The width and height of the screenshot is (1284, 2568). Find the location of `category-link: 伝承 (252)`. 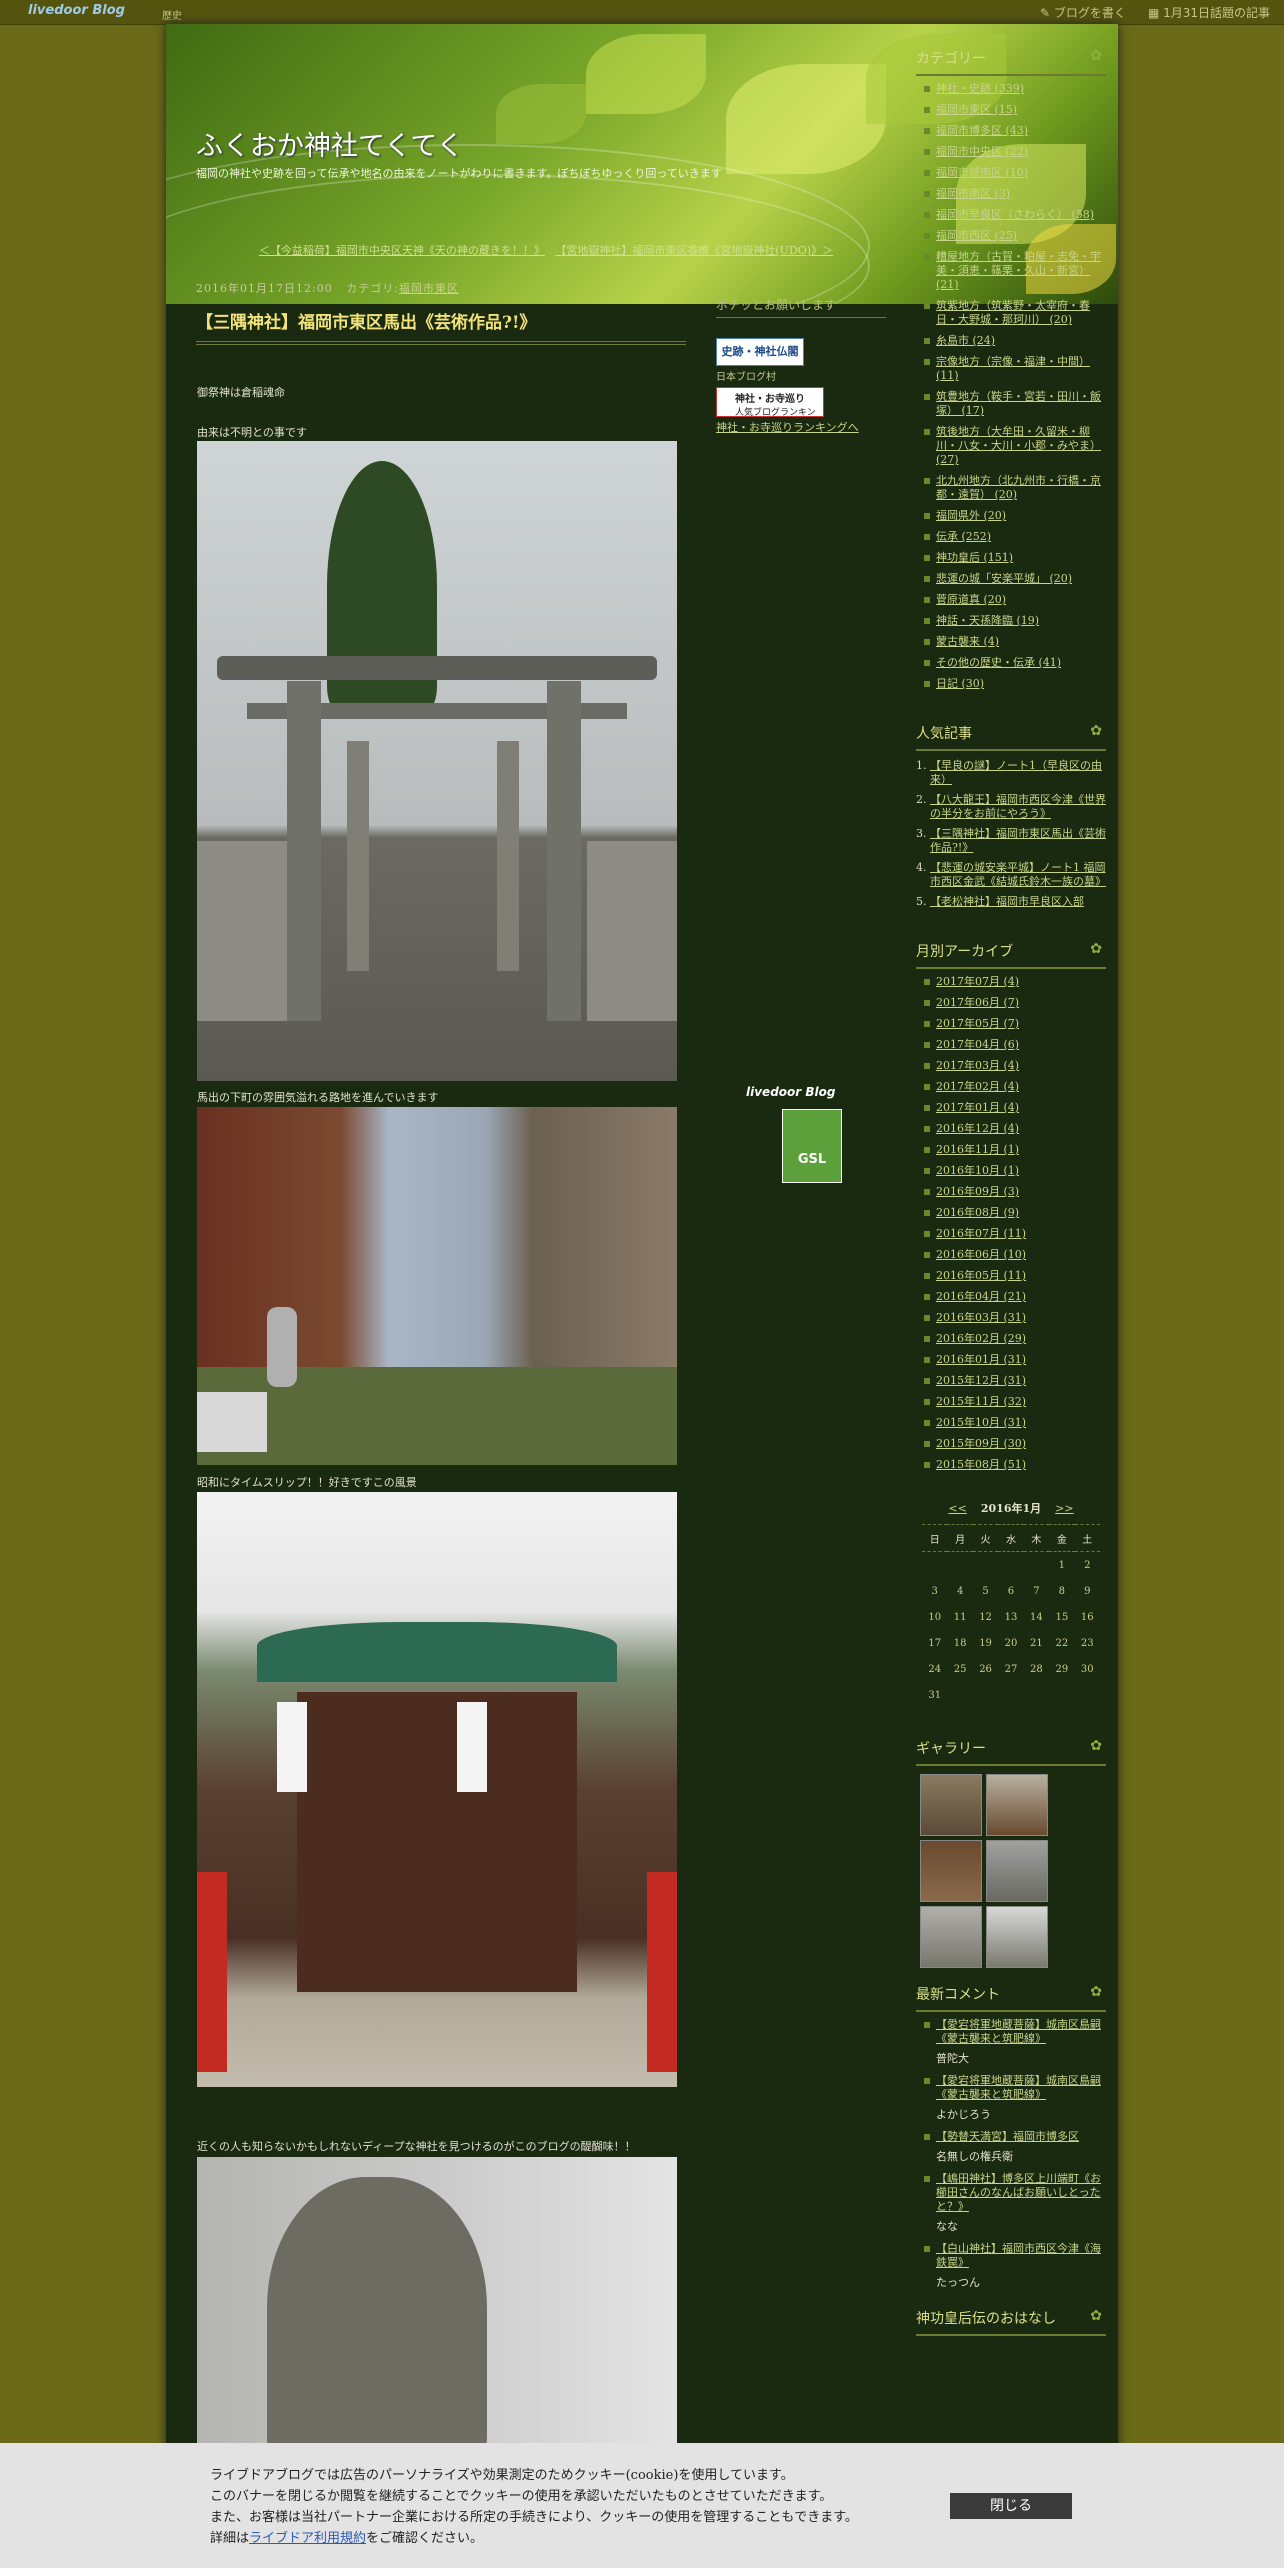

category-link: 伝承 (252) is located at coordinates (963, 536).